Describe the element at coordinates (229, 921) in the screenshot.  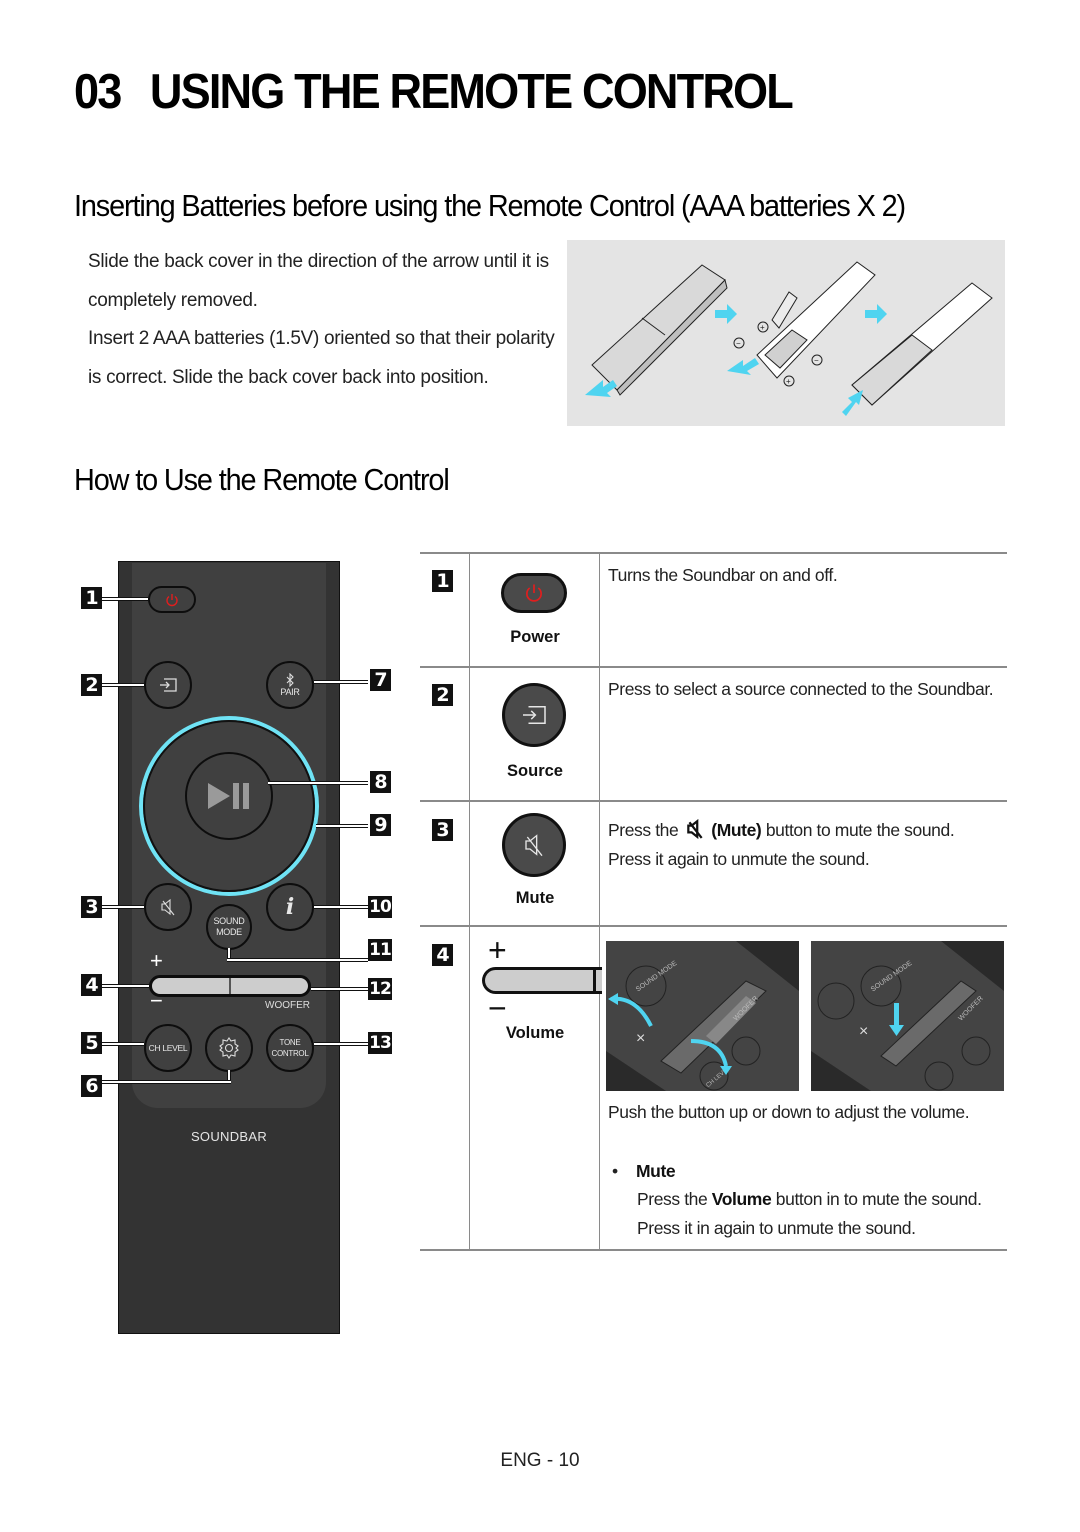
I see `sound-mode-label-line1: SOUND` at that location.